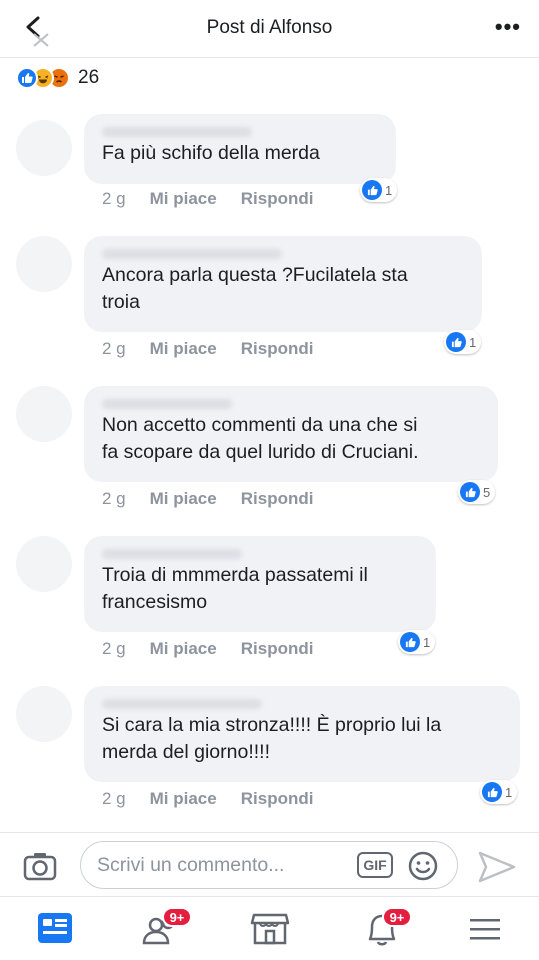 The width and height of the screenshot is (539, 960). I want to click on top-bar: Post di Alfonso •••, so click(269, 29).